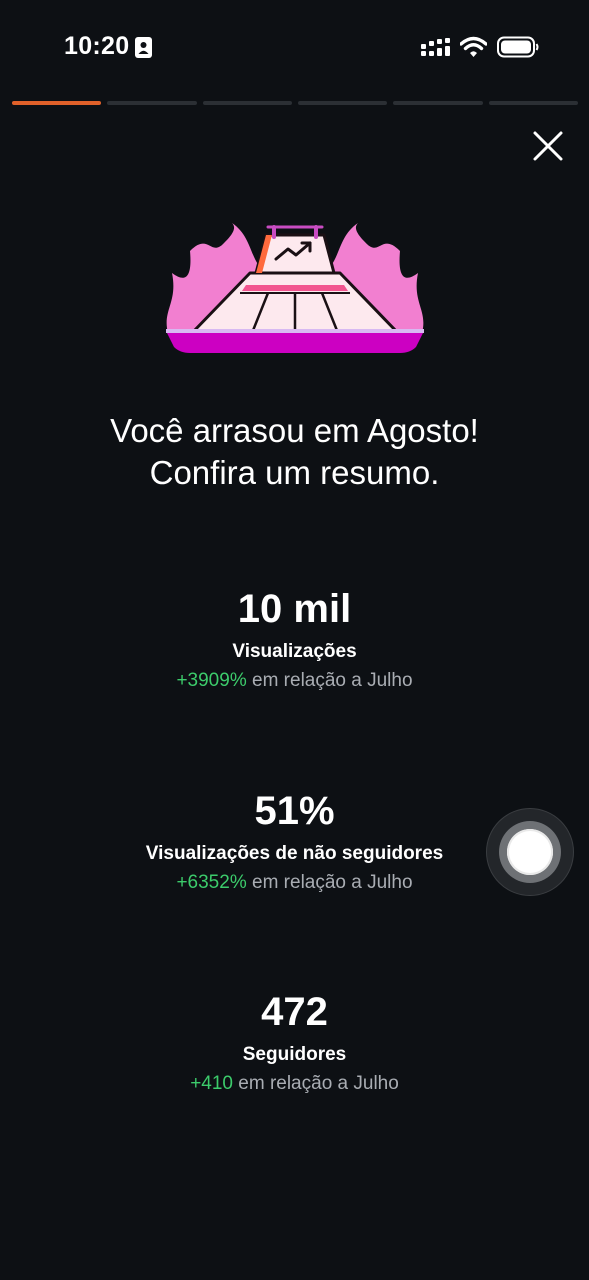  I want to click on cellular-signal-icon, so click(435, 47).